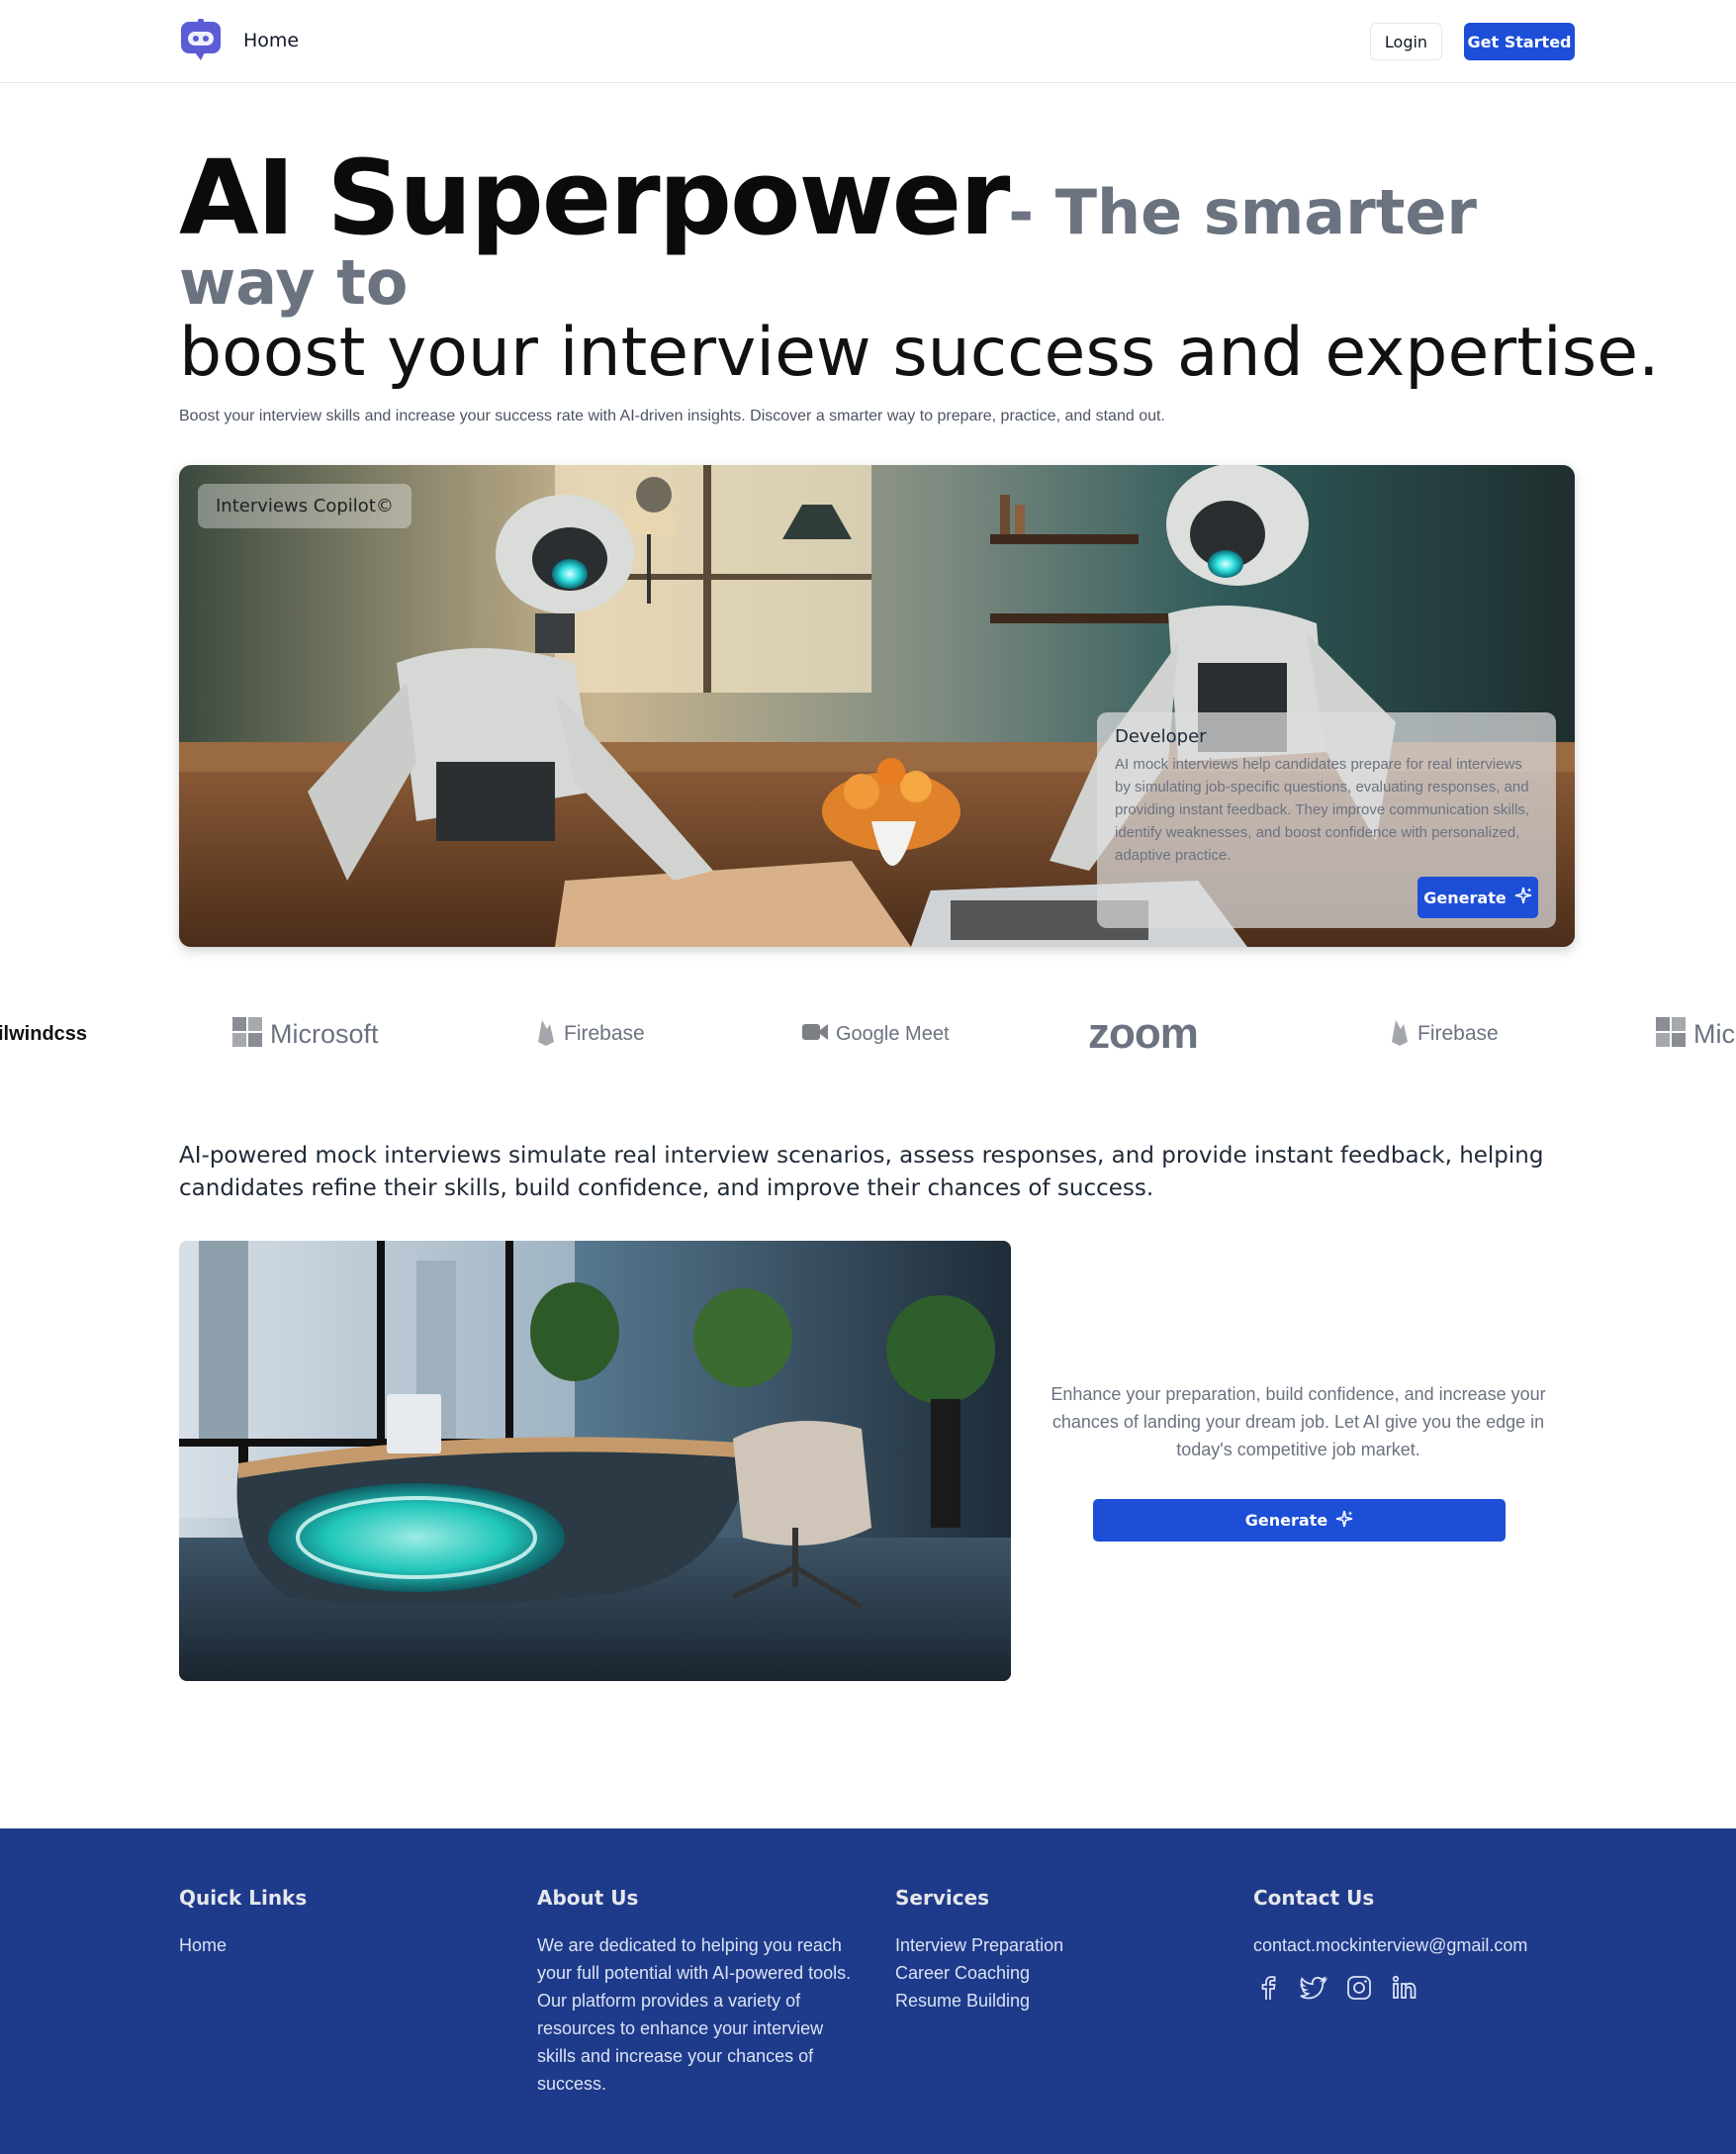 The height and width of the screenshot is (2154, 1736). Describe the element at coordinates (588, 1898) in the screenshot. I see `about-heading: About Us` at that location.